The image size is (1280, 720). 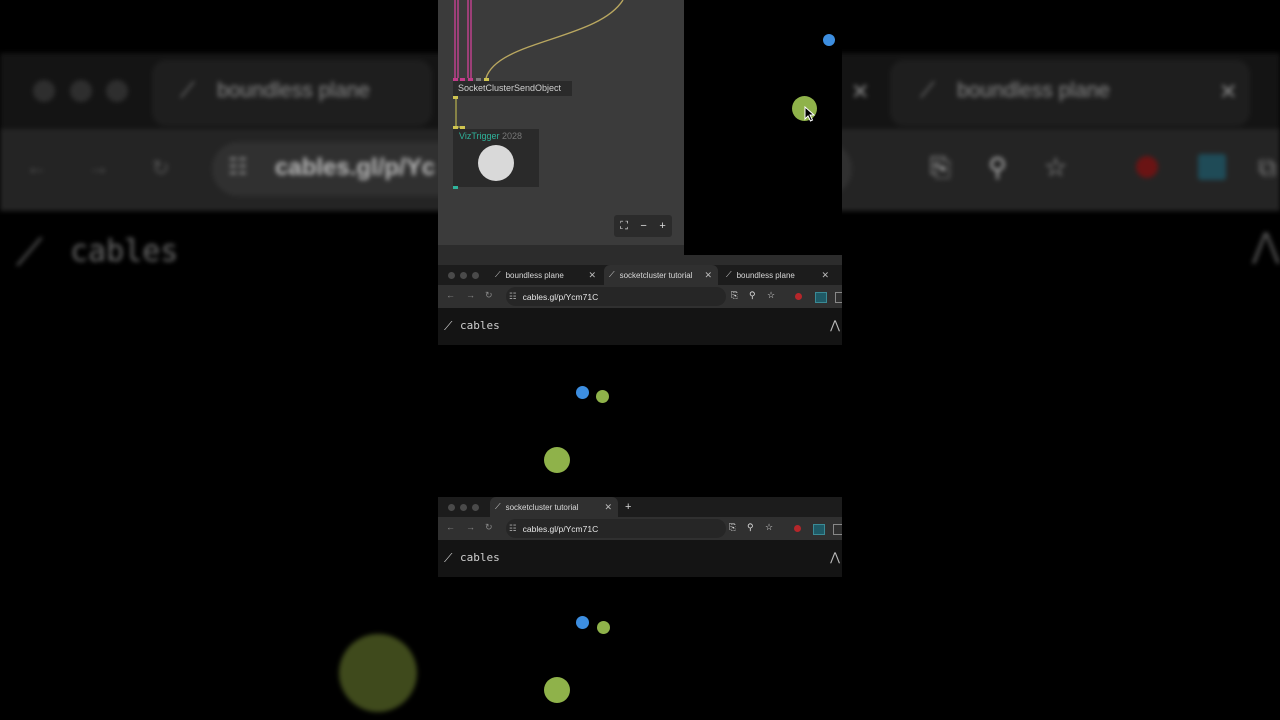 I want to click on bg-back-icon: ←, so click(x=36, y=167).